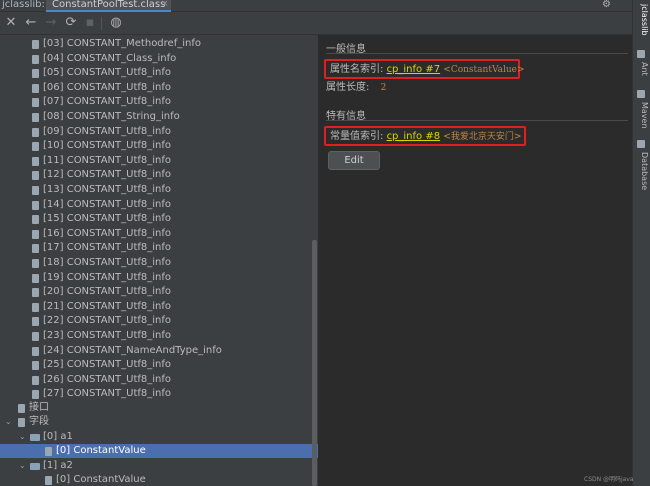 The width and height of the screenshot is (650, 486). I want to click on attribute-name-index-field: 属性名索引: cp_info #7 <ConstantValue>, so click(424, 69).